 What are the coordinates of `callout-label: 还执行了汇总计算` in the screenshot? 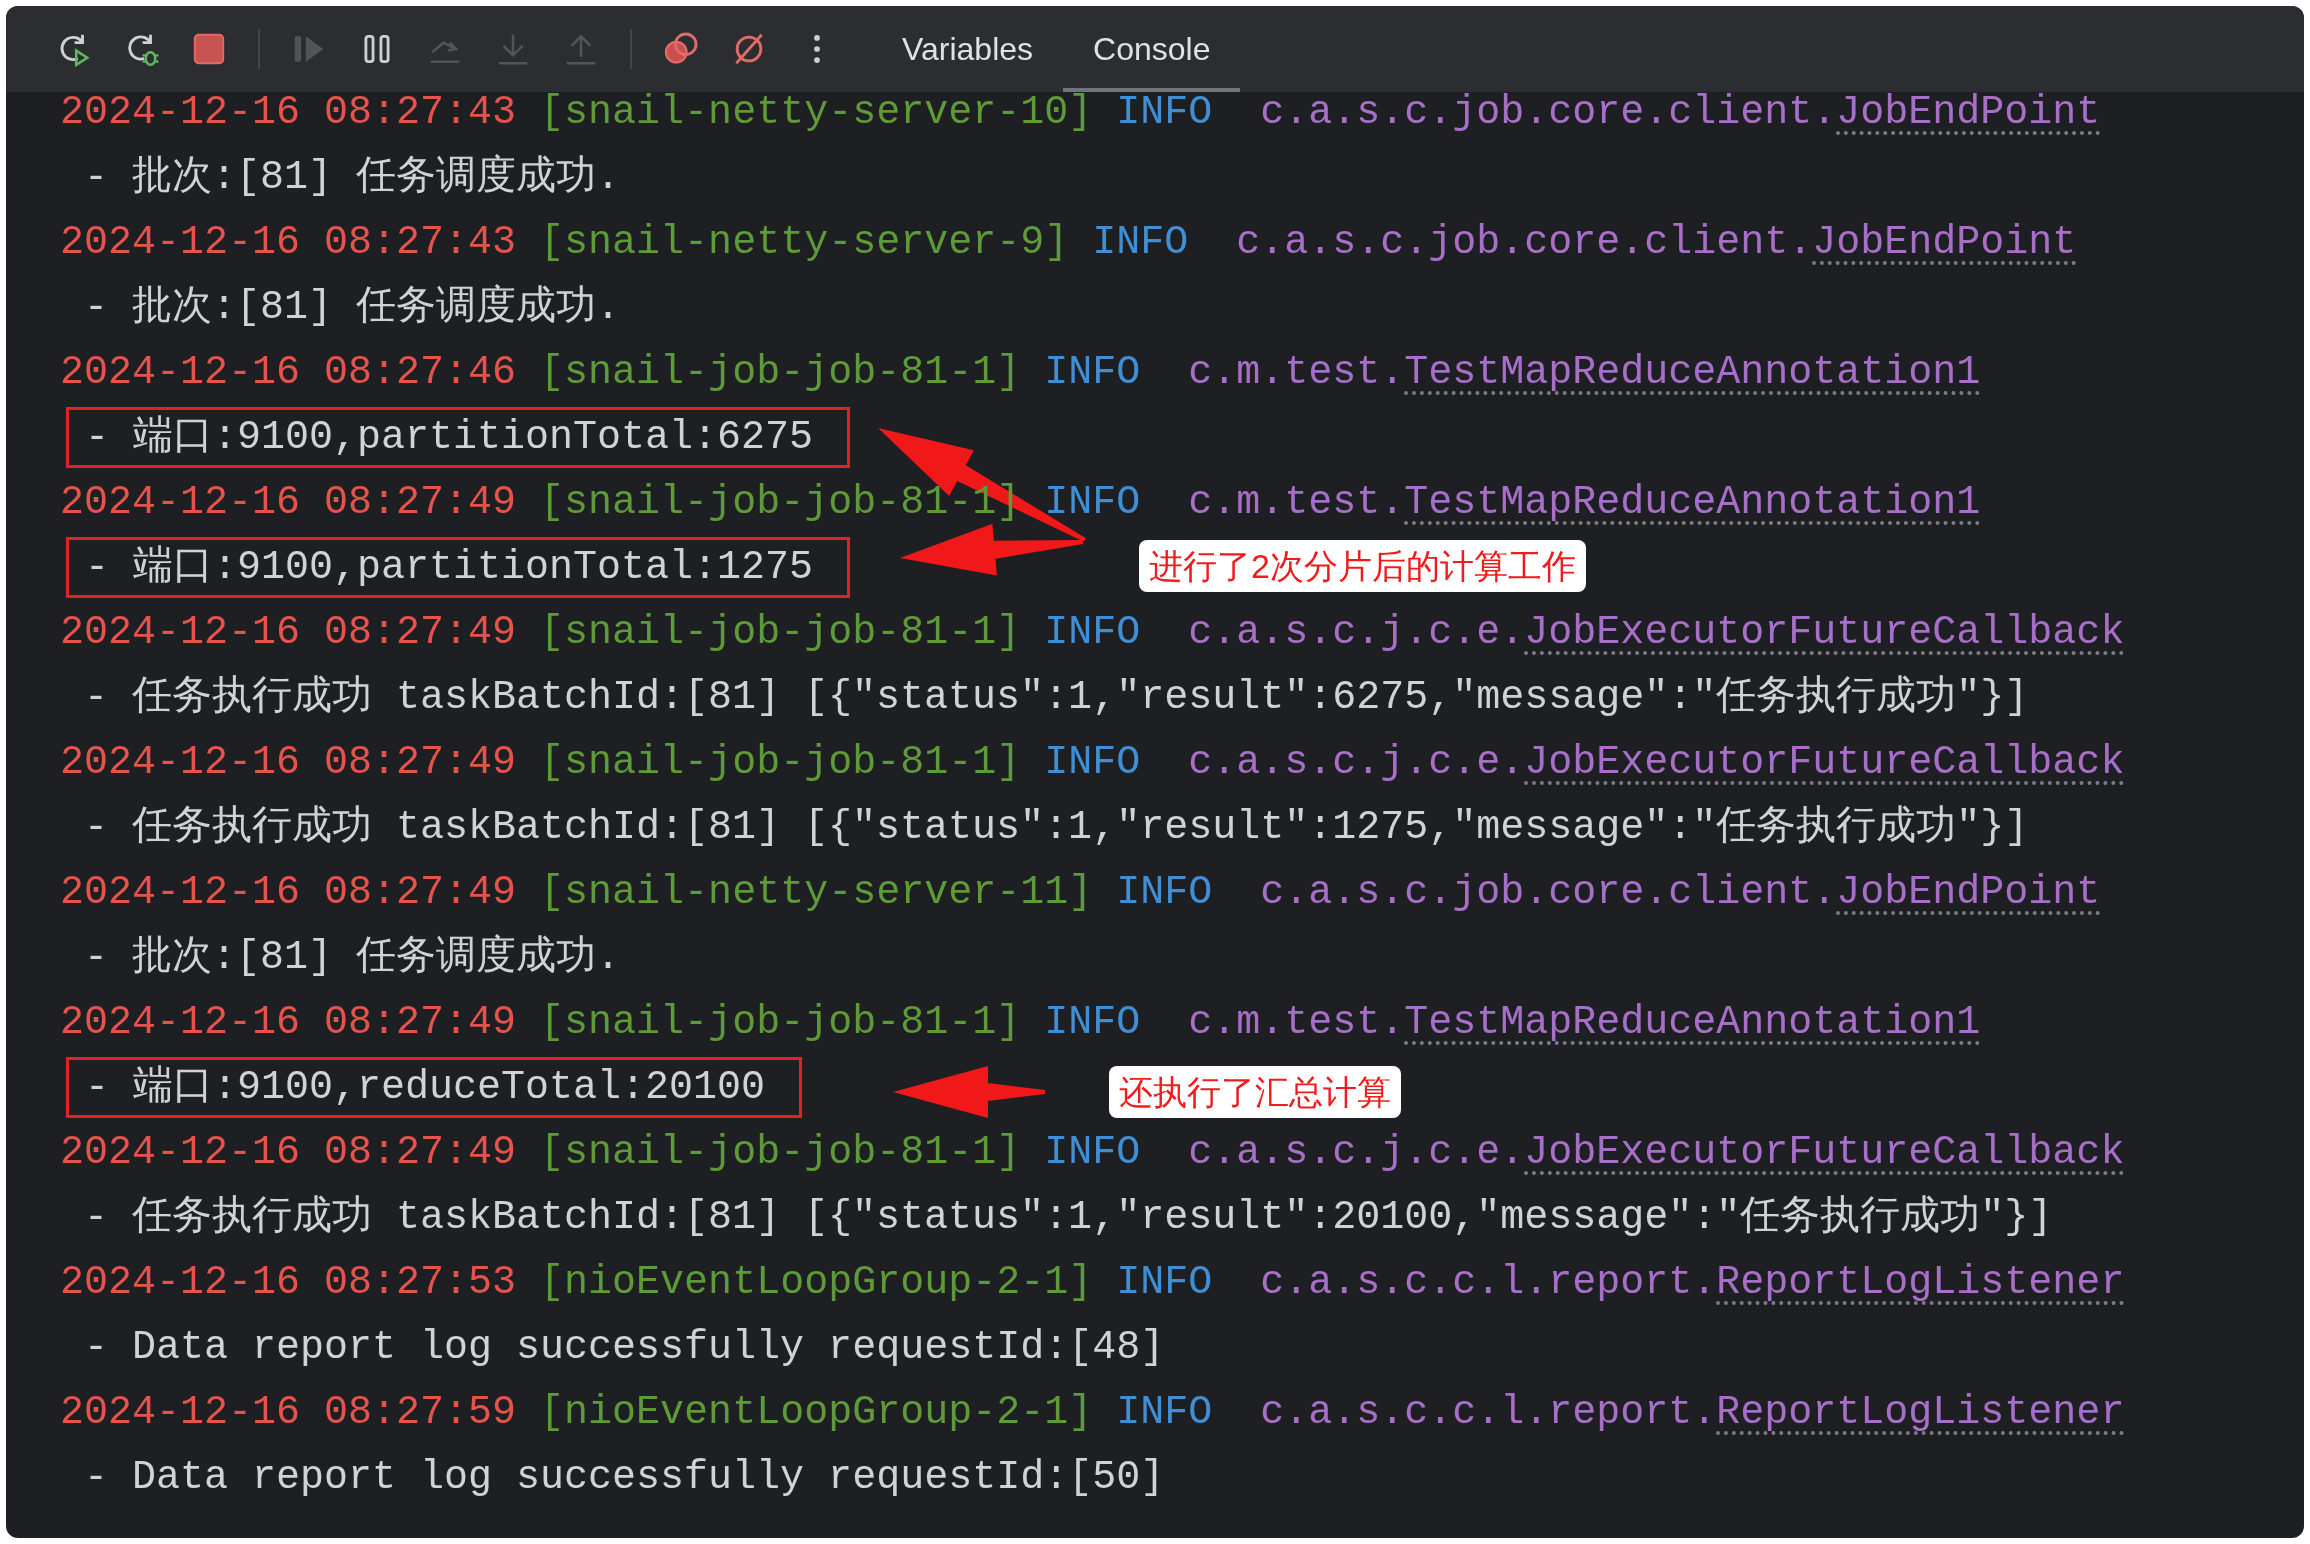 It's located at (1255, 1092).